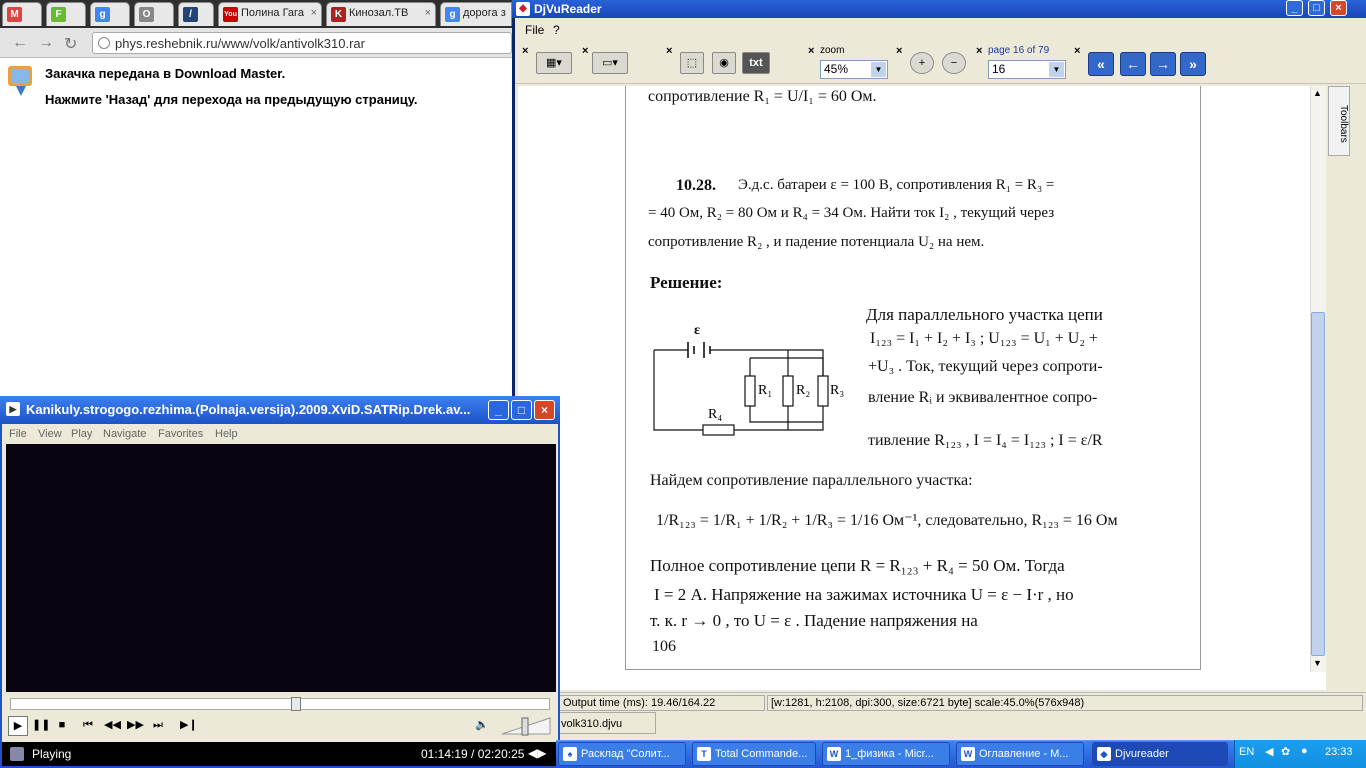  I want to click on tab-feedly: F, so click(66, 14).